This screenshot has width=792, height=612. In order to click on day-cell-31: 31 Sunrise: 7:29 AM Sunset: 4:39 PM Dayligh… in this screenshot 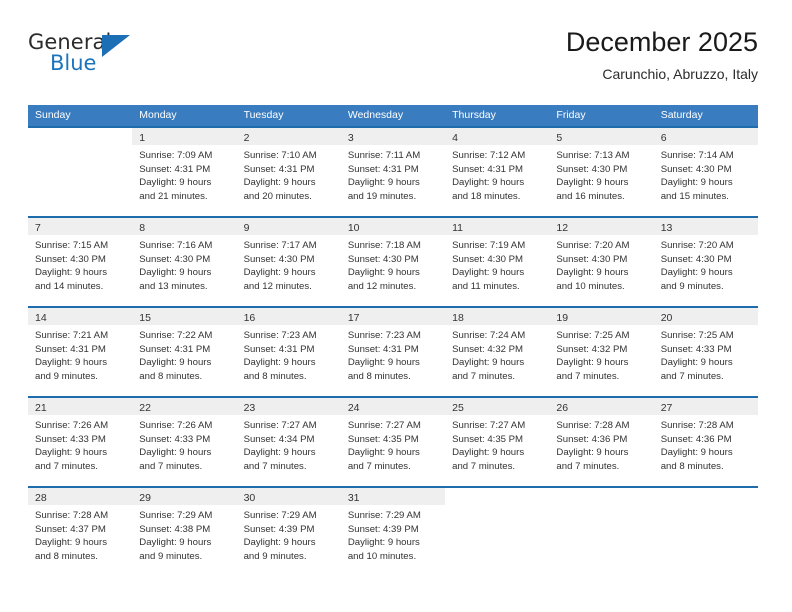, I will do `click(393, 532)`.